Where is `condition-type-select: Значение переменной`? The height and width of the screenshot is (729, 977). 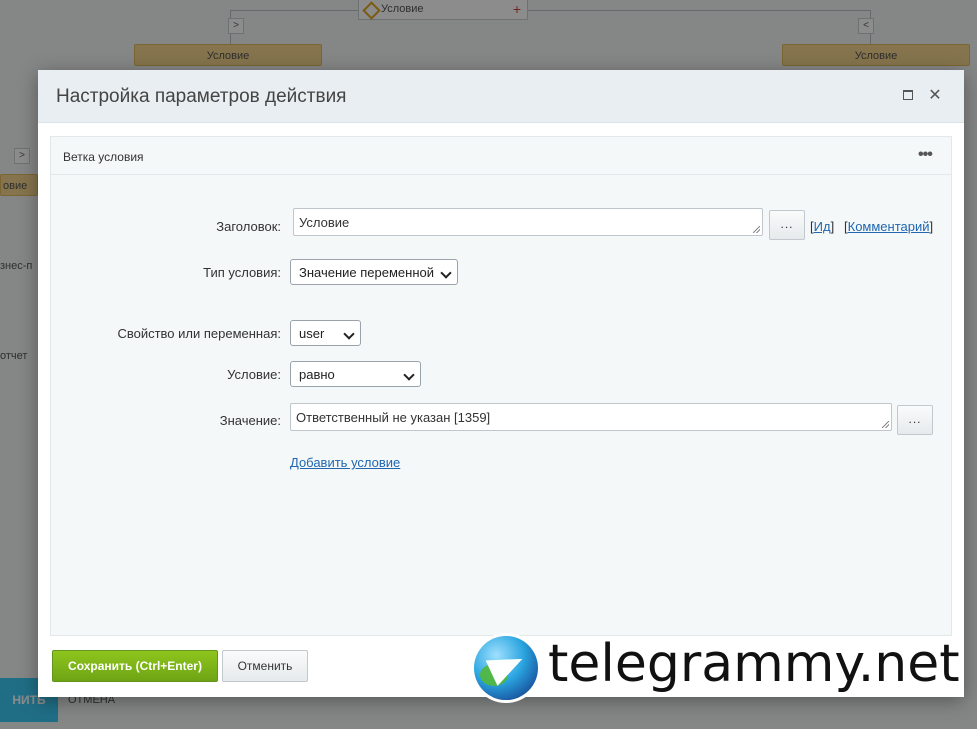 condition-type-select: Значение переменной is located at coordinates (374, 272).